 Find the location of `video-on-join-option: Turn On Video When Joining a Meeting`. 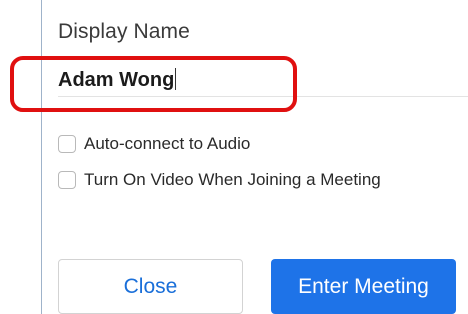

video-on-join-option: Turn On Video When Joining a Meeting is located at coordinates (219, 180).